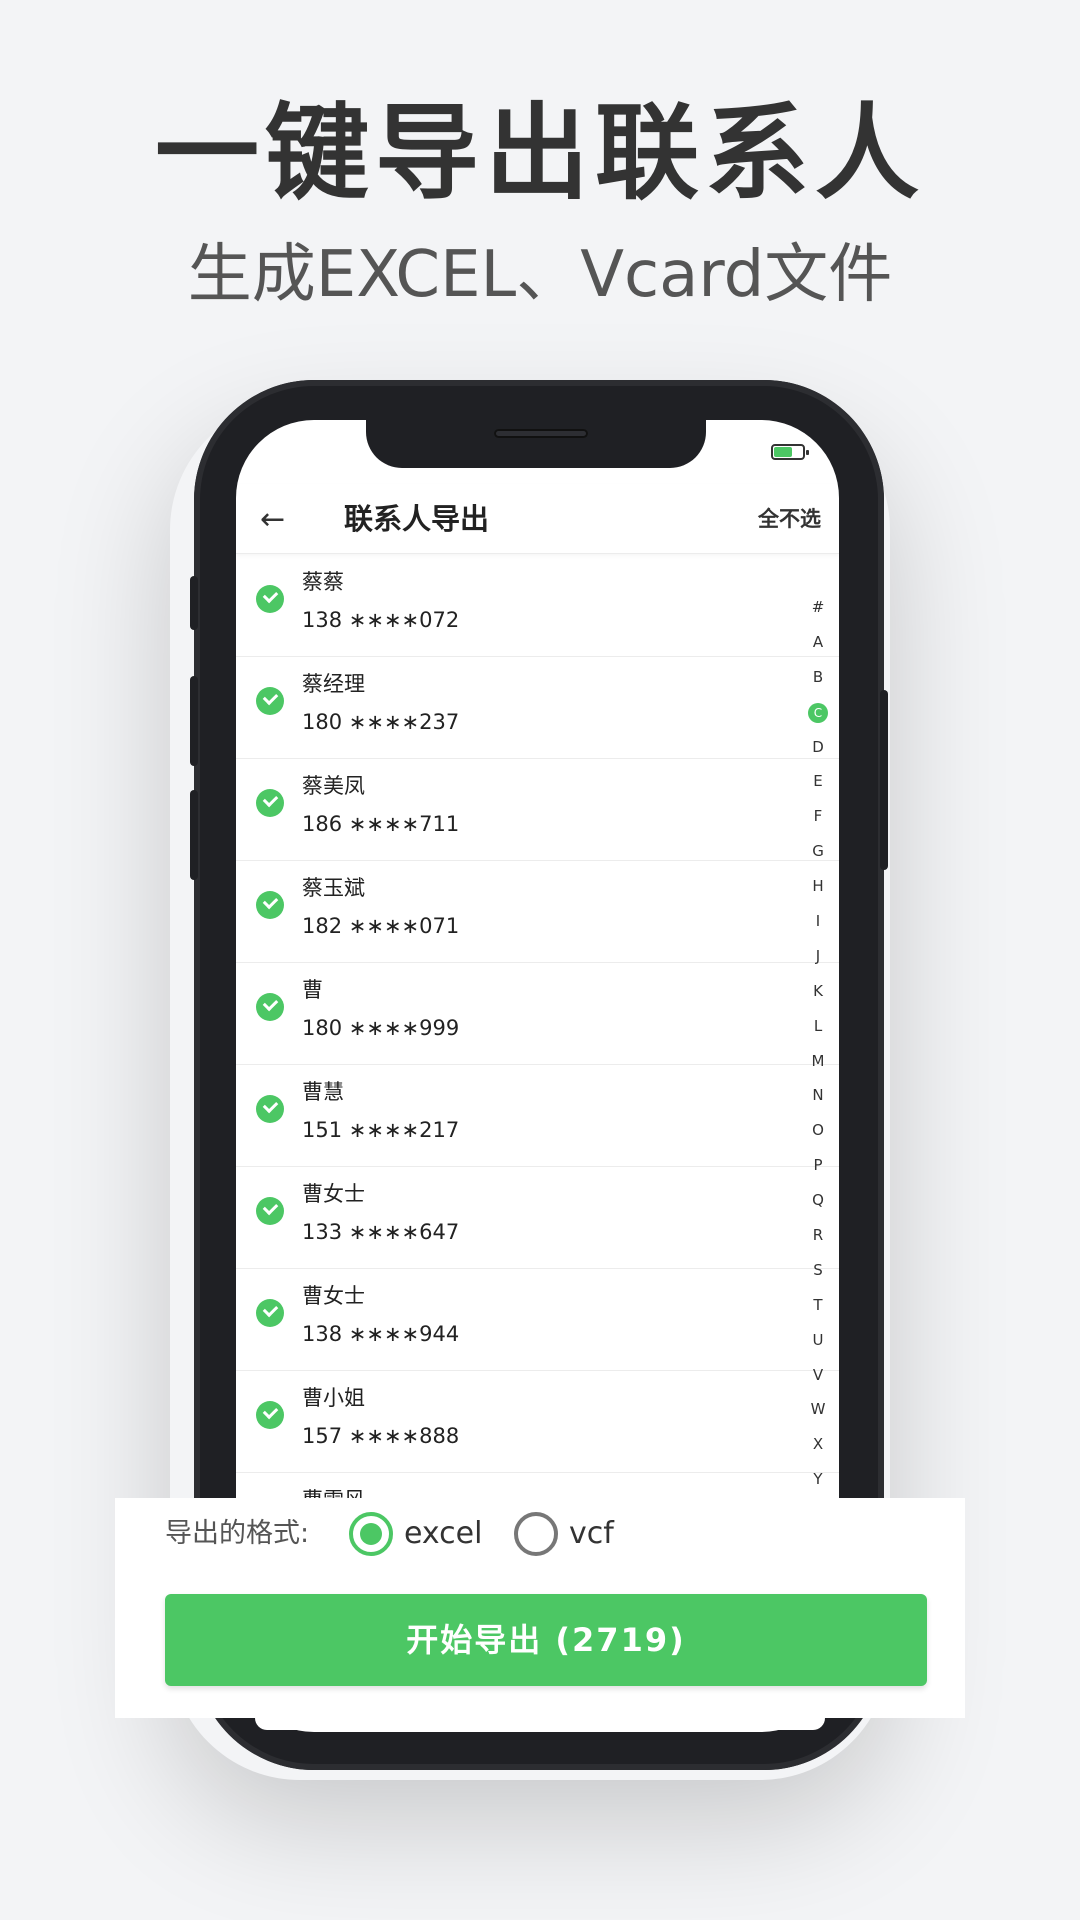 This screenshot has height=1920, width=1080. Describe the element at coordinates (818, 712) in the screenshot. I see `index-letter: C` at that location.